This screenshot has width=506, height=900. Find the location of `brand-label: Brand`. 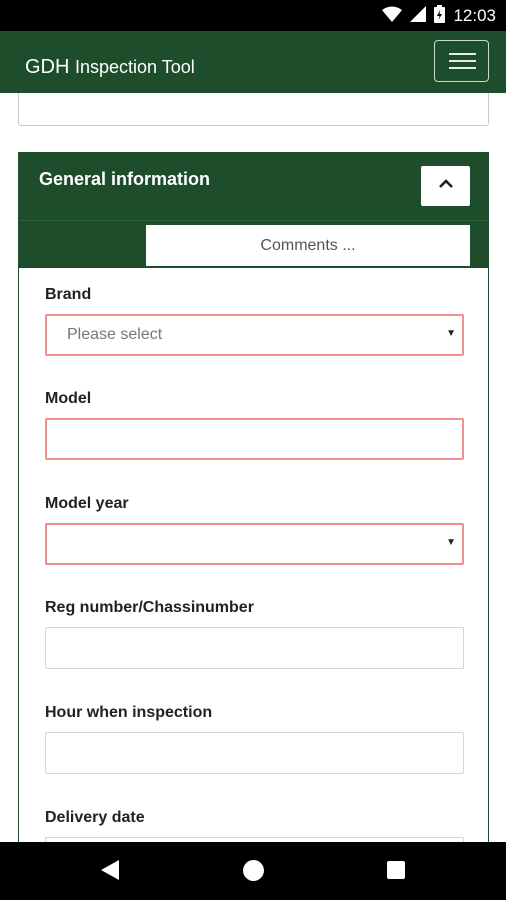

brand-label: Brand is located at coordinates (68, 294).